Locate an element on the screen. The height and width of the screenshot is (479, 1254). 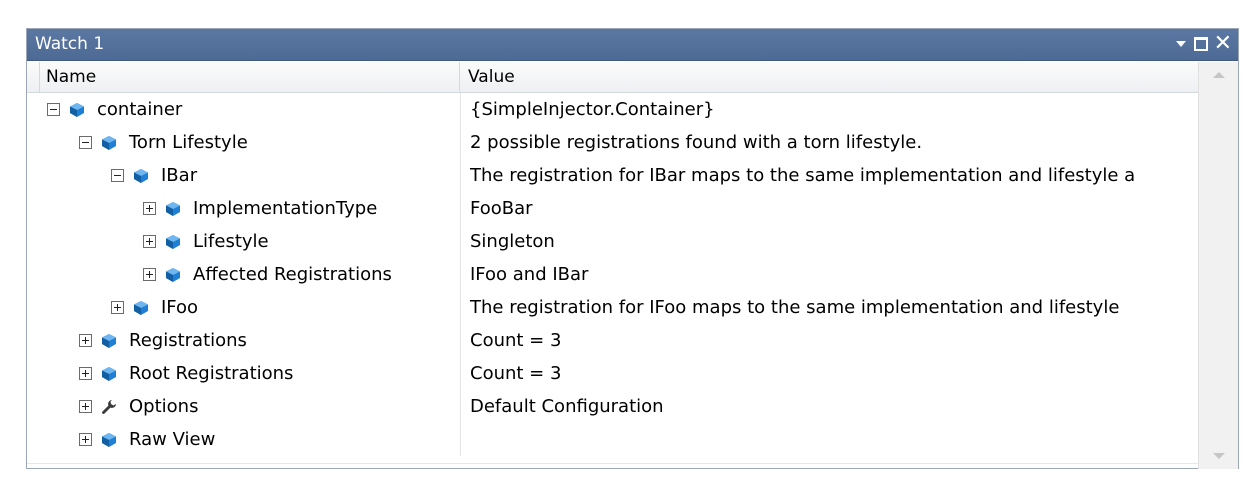
watch-row: Lifestyle Singleton is located at coordinates (613, 241).